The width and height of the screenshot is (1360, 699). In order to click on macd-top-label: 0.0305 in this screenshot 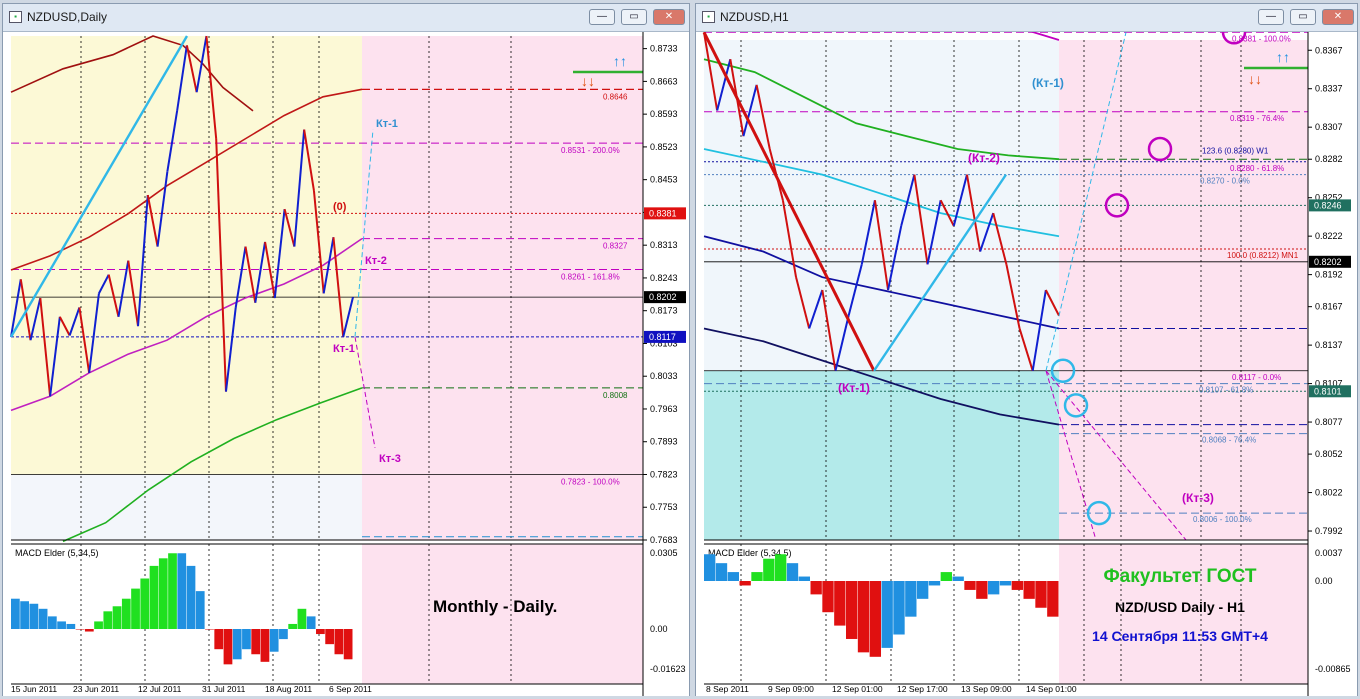, I will do `click(664, 553)`.